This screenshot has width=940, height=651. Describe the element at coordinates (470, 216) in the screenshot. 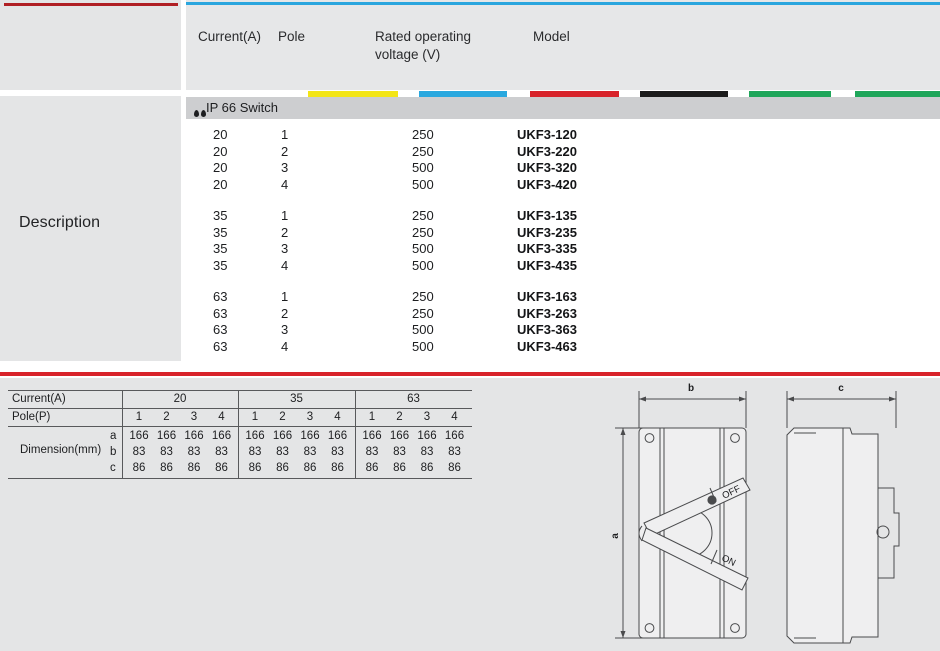

I see `table-row: 35 1 250 UKF3-135` at that location.